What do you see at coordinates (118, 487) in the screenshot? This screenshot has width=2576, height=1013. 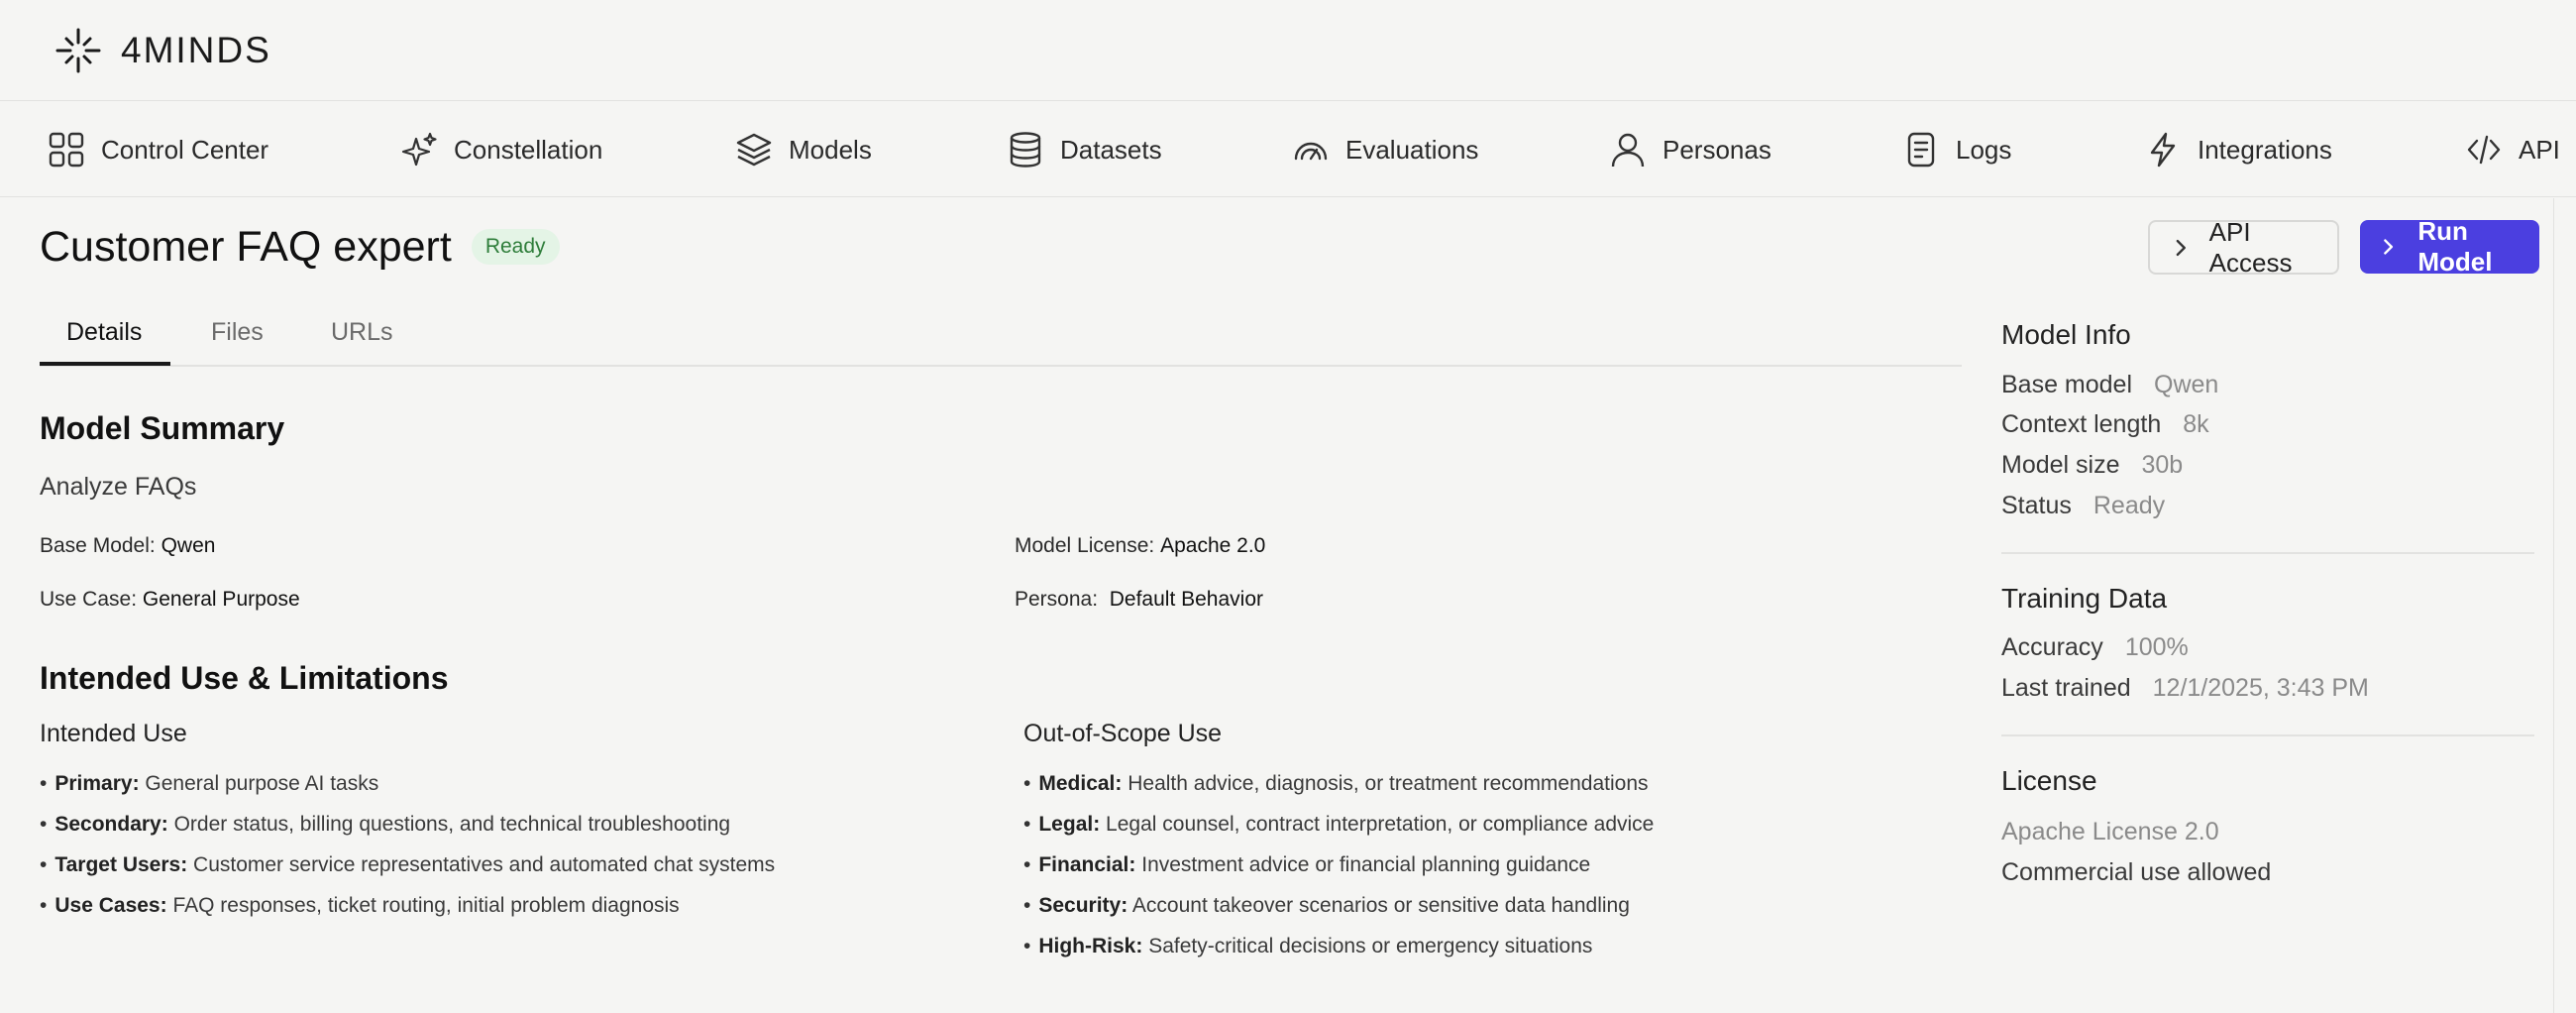 I see `model-description: Analyze FAQs` at bounding box center [118, 487].